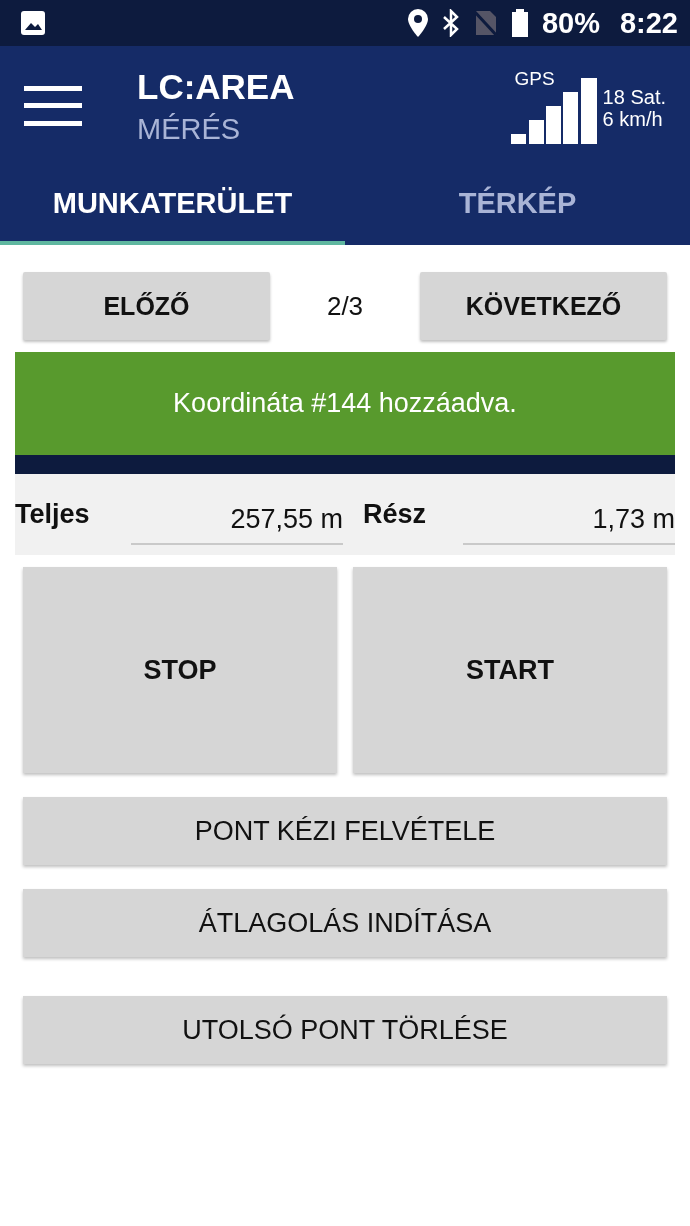  Describe the element at coordinates (519, 23) in the screenshot. I see `battery-icon` at that location.